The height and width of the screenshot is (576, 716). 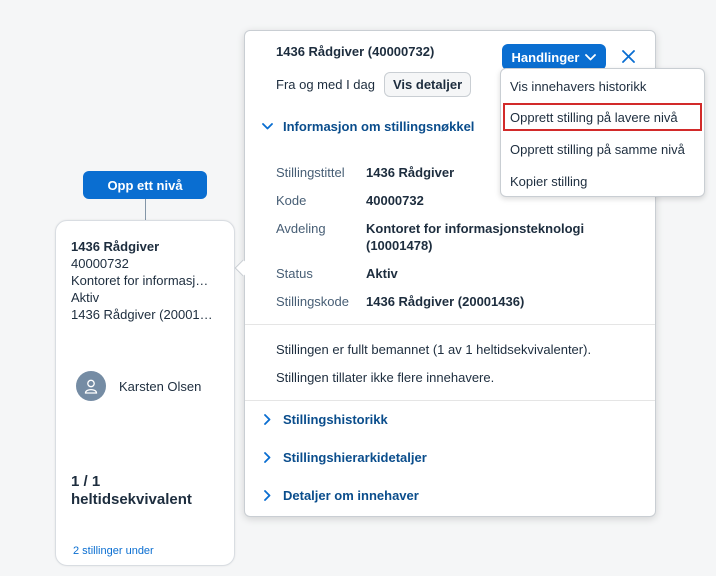 I want to click on hierarchy-connector, so click(x=145, y=209).